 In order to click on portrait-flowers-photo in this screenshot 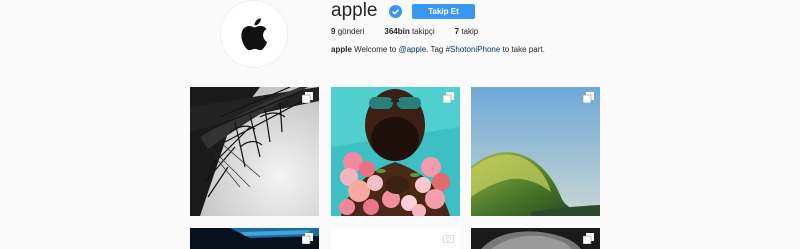, I will do `click(395, 151)`.